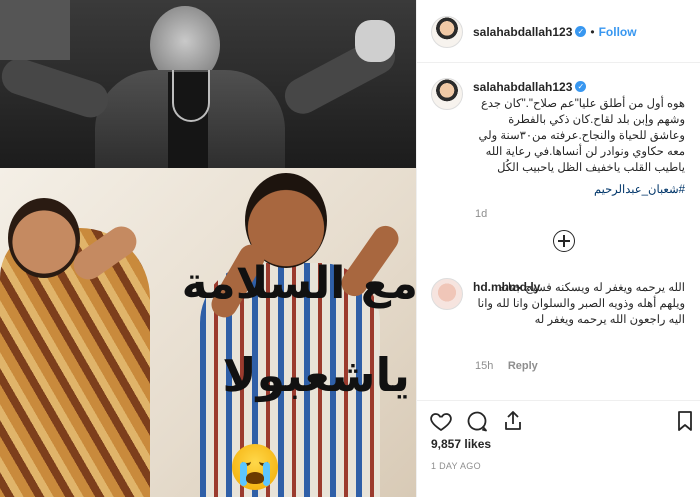  Describe the element at coordinates (35, 30) in the screenshot. I see `background-window-shape` at that location.